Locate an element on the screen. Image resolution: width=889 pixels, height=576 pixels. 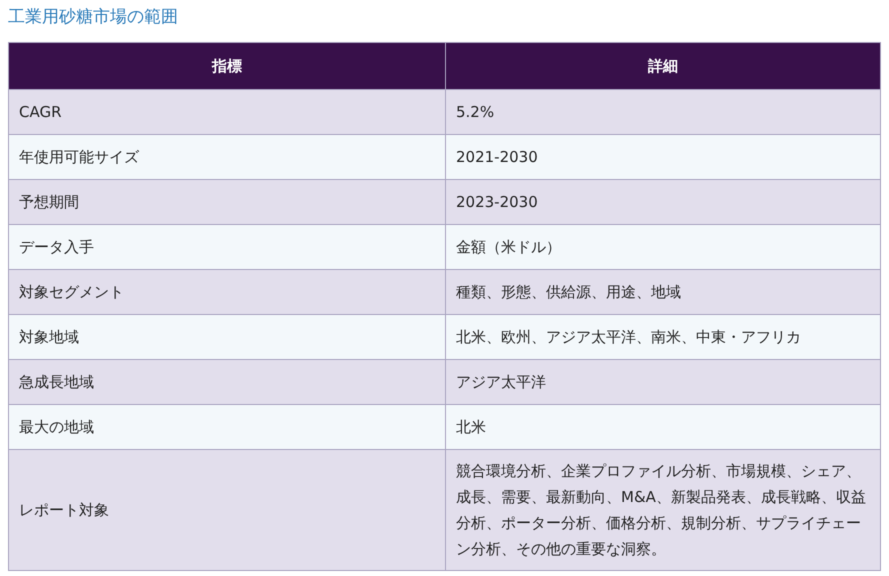
column-header: 詳細 is located at coordinates (663, 66).